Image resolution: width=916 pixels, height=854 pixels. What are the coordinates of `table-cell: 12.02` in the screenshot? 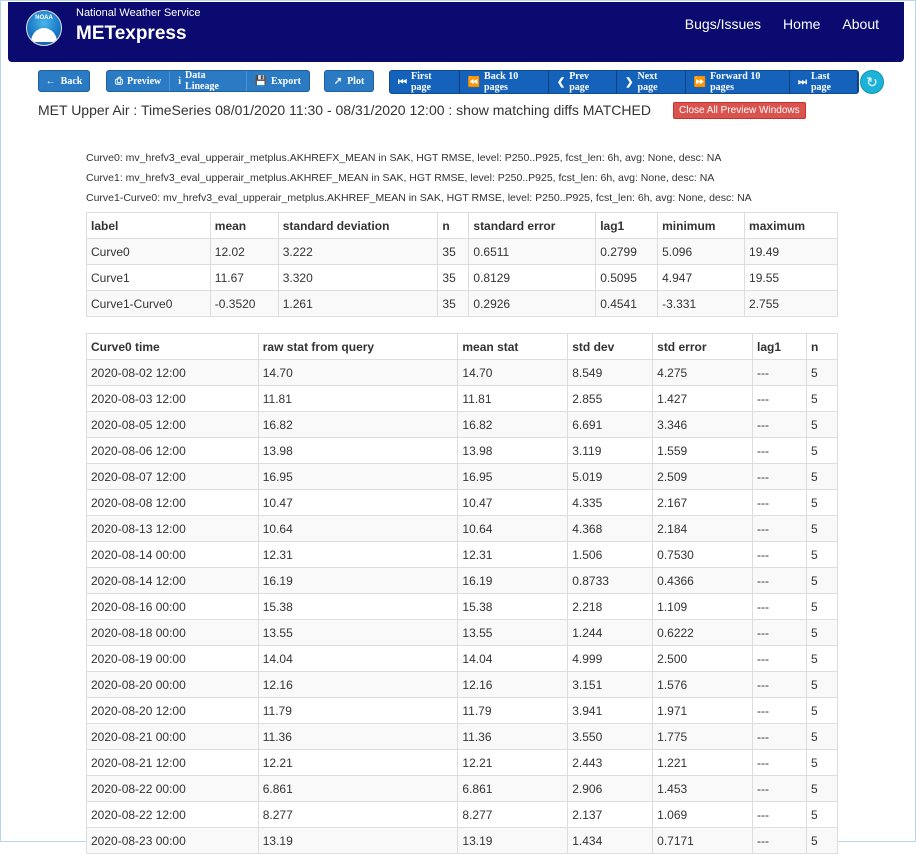 It's located at (244, 251).